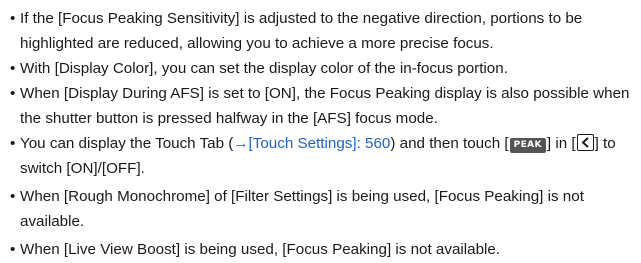 Image resolution: width=641 pixels, height=263 pixels. What do you see at coordinates (527, 145) in the screenshot?
I see `peak-icon: PEAK` at bounding box center [527, 145].